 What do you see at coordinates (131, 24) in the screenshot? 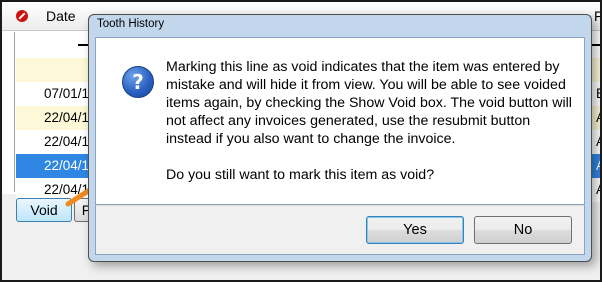
I see `dialog-title: Tooth History` at bounding box center [131, 24].